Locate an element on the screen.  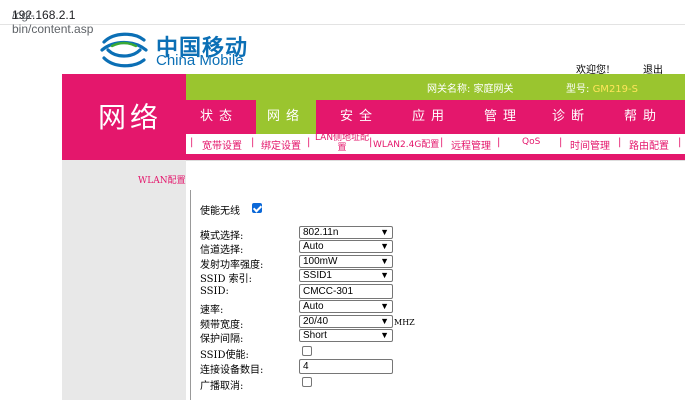
model-info: 型号: GM219-S is located at coordinates (602, 87).